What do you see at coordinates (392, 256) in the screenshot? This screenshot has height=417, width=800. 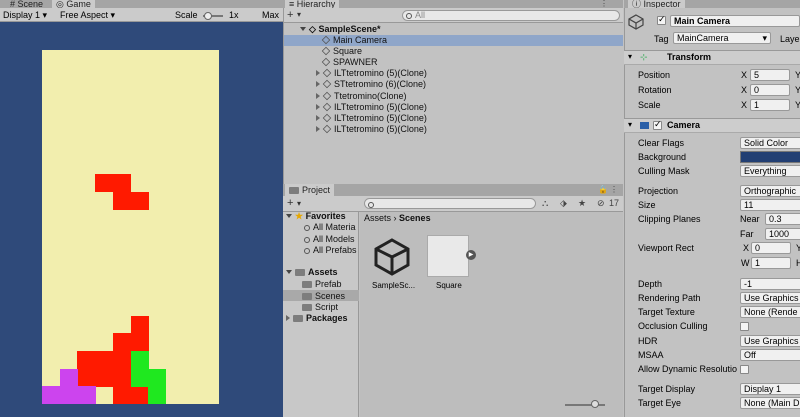 I see `scene-file-thumbnail` at bounding box center [392, 256].